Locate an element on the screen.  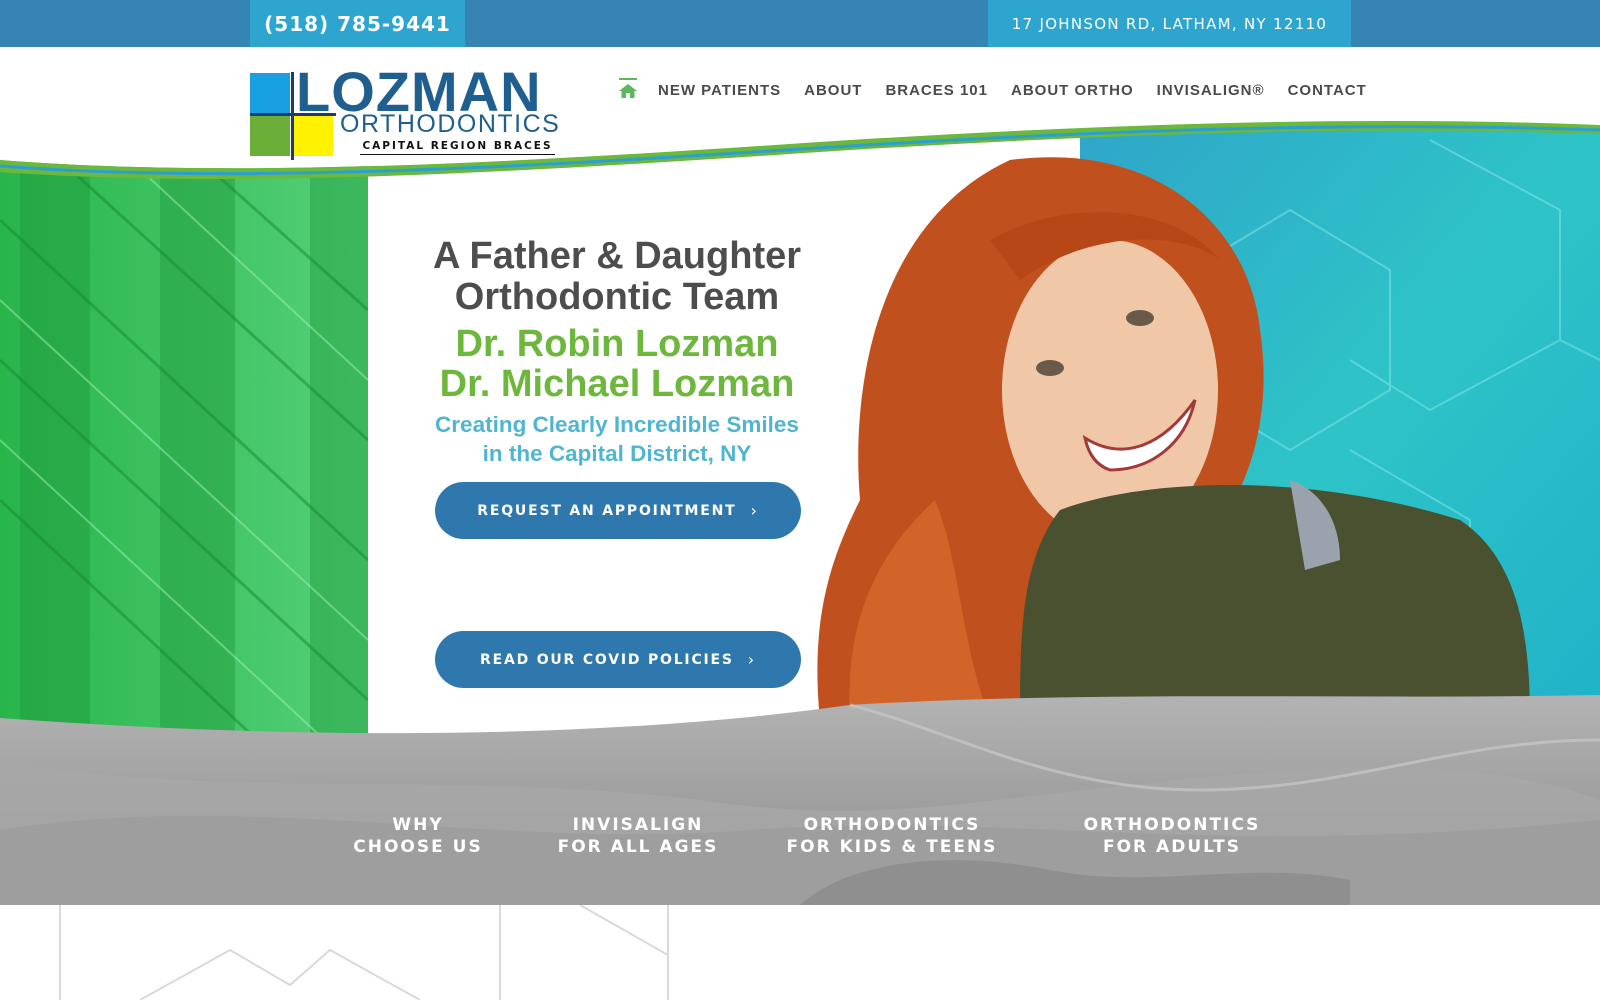
quick-link-line2: FOR KIDS & TEENS is located at coordinates (892, 847).